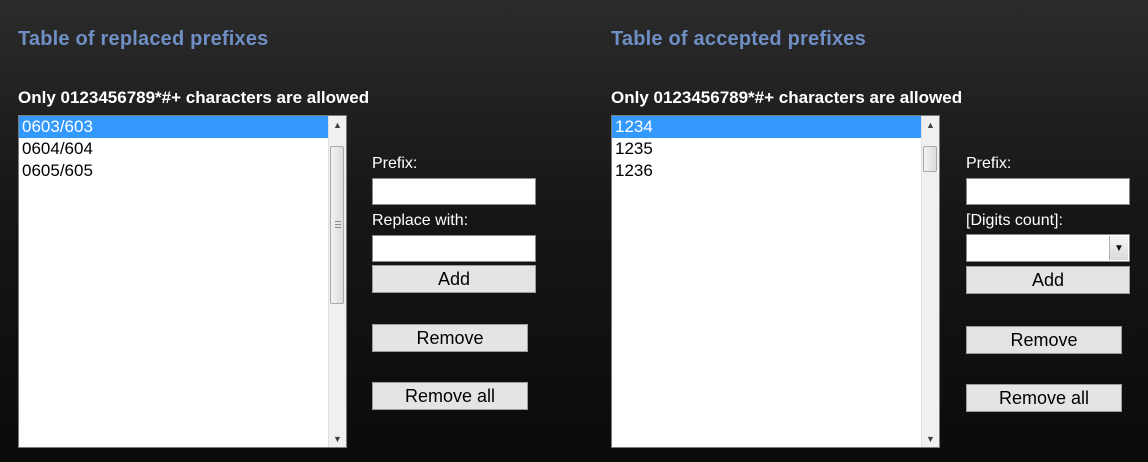  I want to click on replace-with-label: Replace with:, so click(420, 220).